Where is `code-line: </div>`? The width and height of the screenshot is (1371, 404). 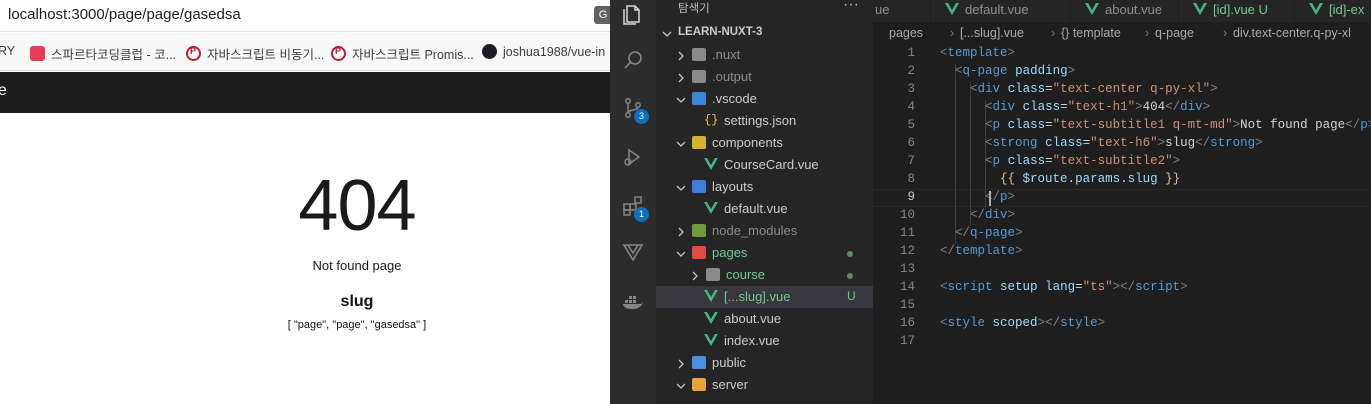
code-line: </div> is located at coordinates (977, 217).